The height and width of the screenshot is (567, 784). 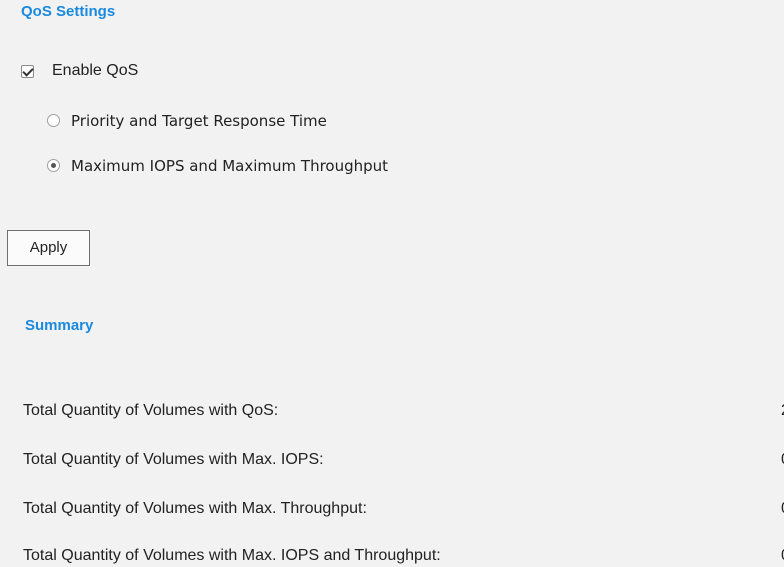 I want to click on enable-qos-checkbox, so click(x=27, y=71).